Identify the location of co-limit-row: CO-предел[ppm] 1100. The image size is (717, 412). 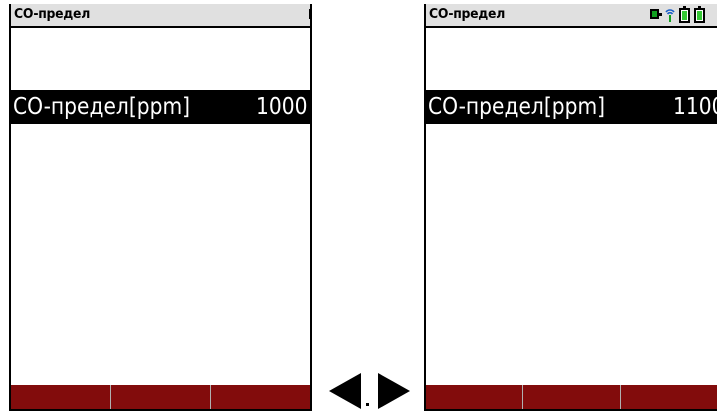
(571, 107).